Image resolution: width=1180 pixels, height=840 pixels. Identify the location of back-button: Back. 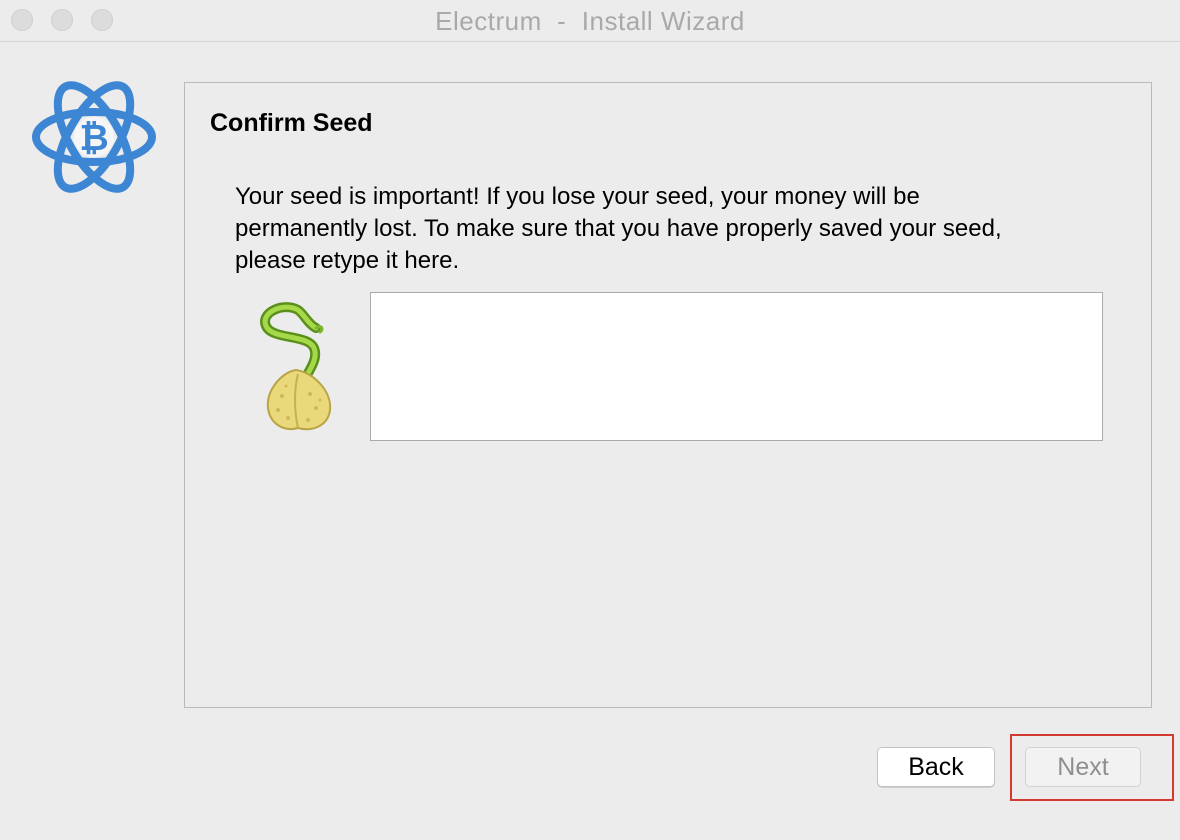
(936, 767).